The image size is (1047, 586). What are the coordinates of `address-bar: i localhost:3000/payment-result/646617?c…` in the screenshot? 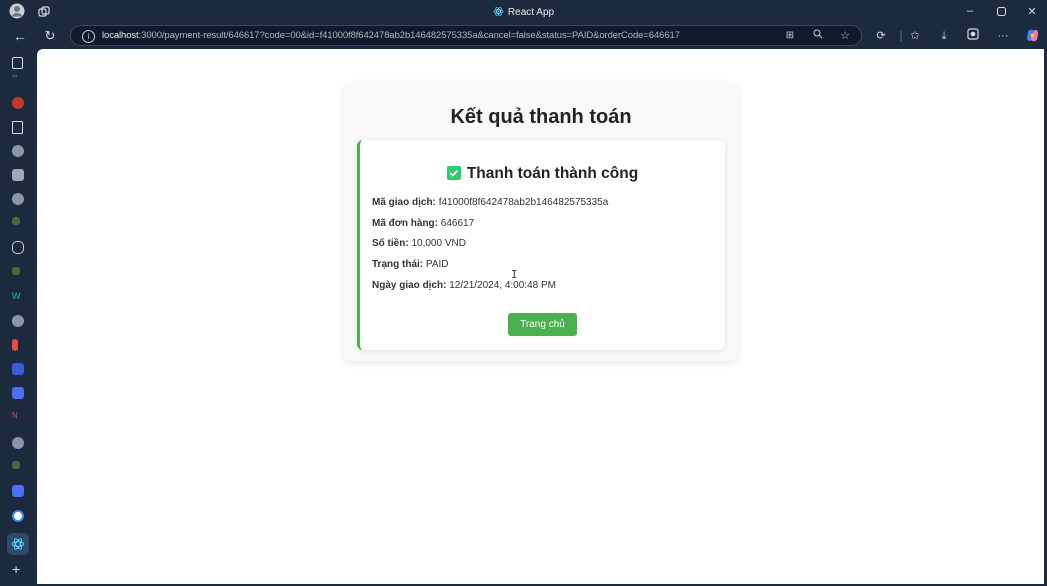 It's located at (466, 35).